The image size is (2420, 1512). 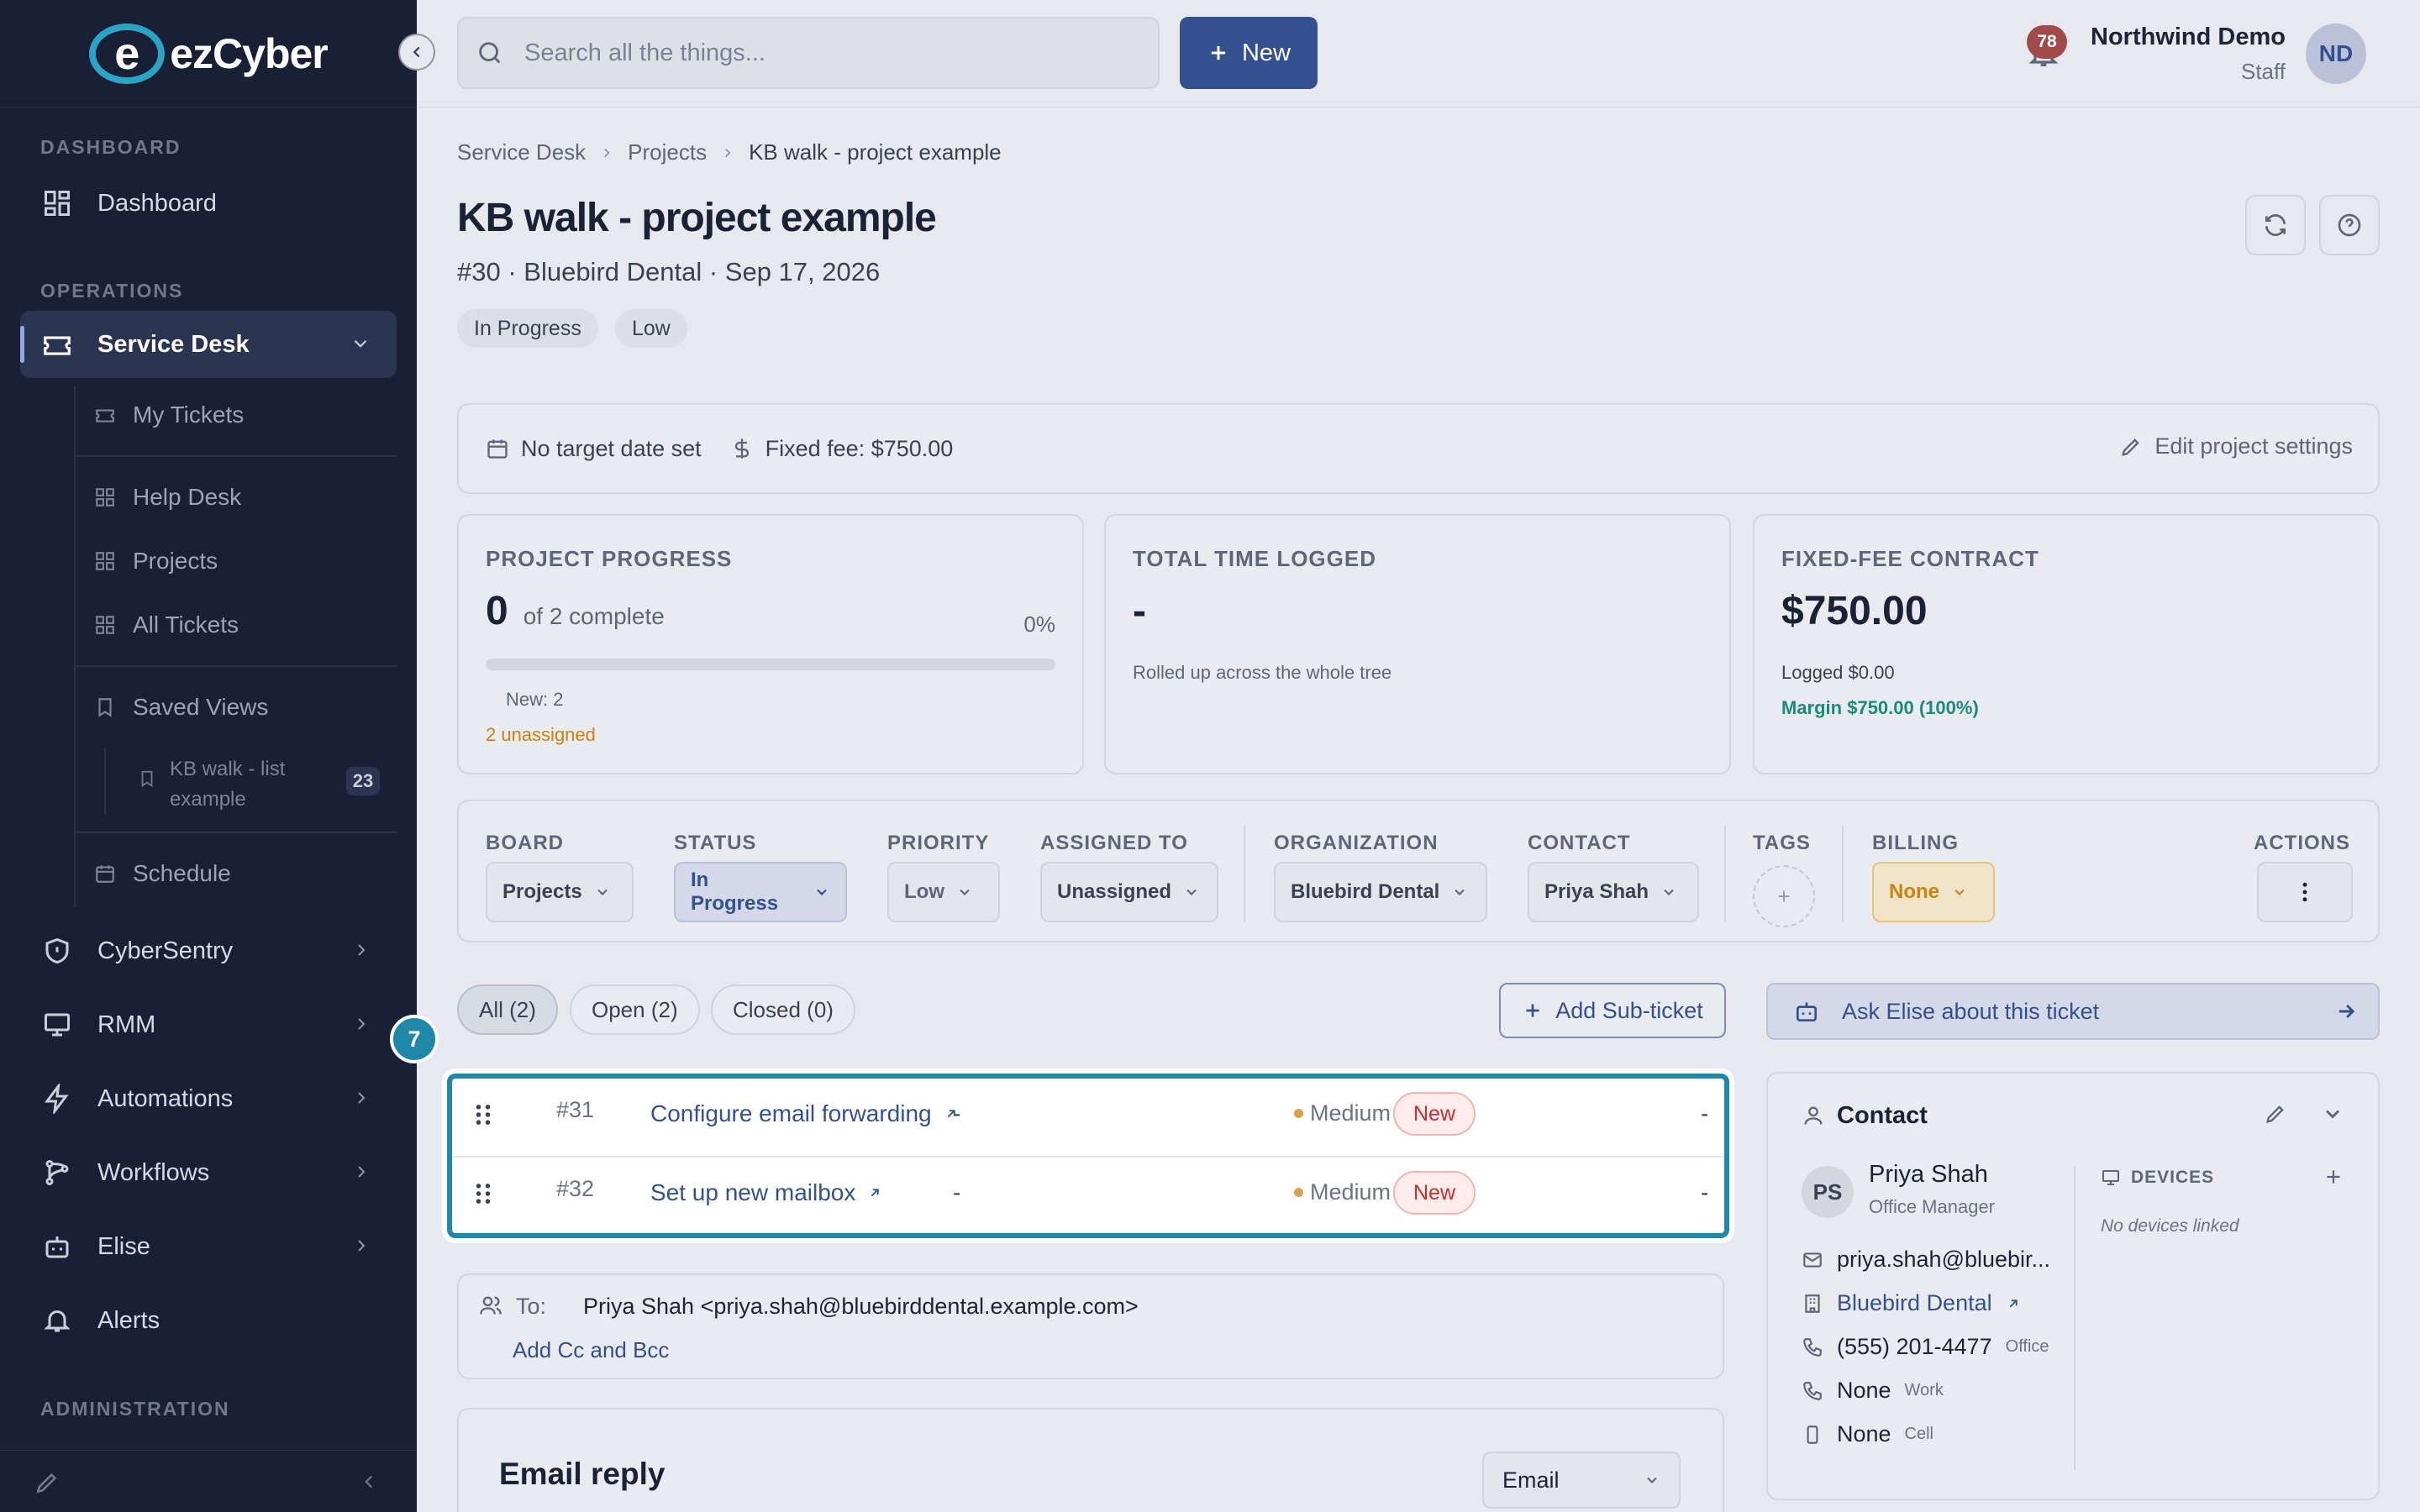 What do you see at coordinates (697, 218) in the screenshot?
I see `page-title: KB walk - project example` at bounding box center [697, 218].